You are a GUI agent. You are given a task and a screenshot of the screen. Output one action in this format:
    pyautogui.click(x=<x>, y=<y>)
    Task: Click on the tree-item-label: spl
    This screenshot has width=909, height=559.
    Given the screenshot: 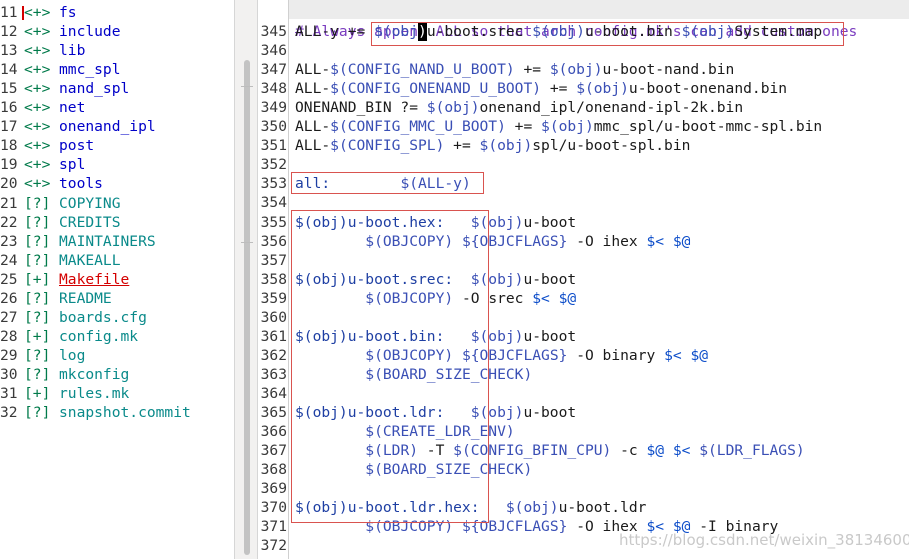 What is the action you would take?
    pyautogui.click(x=72, y=164)
    